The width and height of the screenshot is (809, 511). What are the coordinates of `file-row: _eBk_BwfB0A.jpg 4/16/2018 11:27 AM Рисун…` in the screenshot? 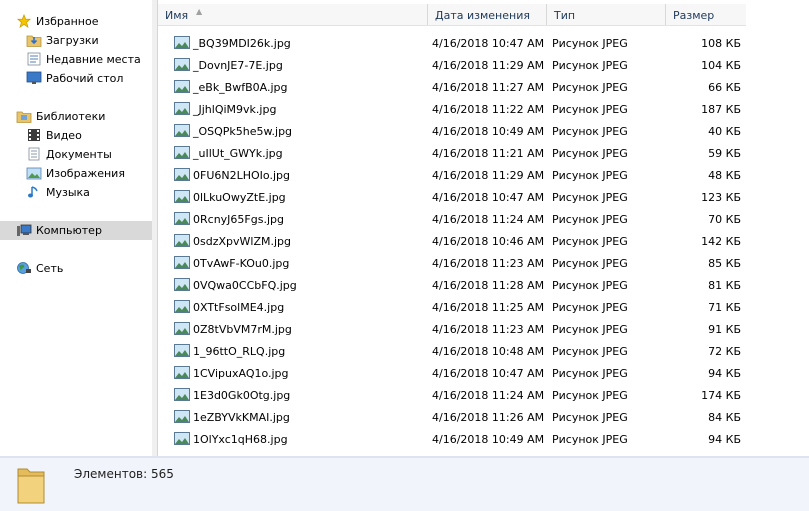 It's located at (452, 87).